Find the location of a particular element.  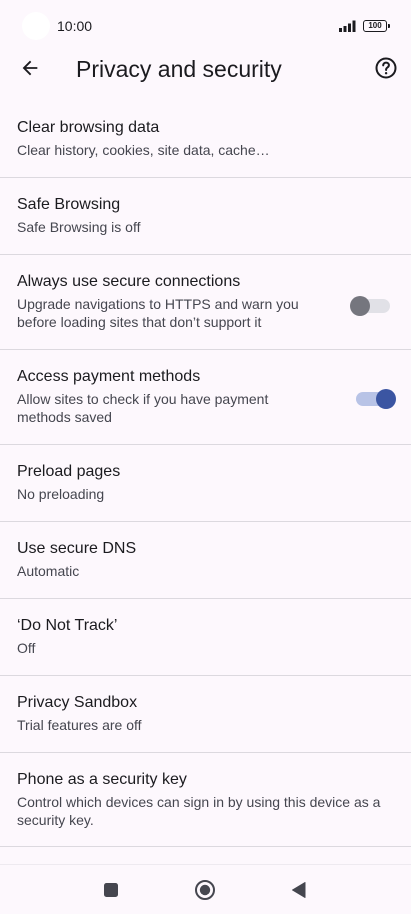

setting-title: Preload pages is located at coordinates (69, 471).